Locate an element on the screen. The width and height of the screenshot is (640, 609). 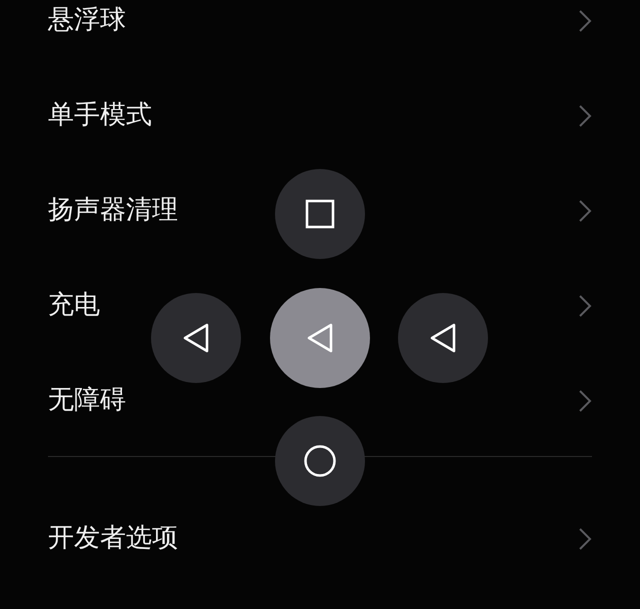
settings-item: 充电 is located at coordinates (74, 305).